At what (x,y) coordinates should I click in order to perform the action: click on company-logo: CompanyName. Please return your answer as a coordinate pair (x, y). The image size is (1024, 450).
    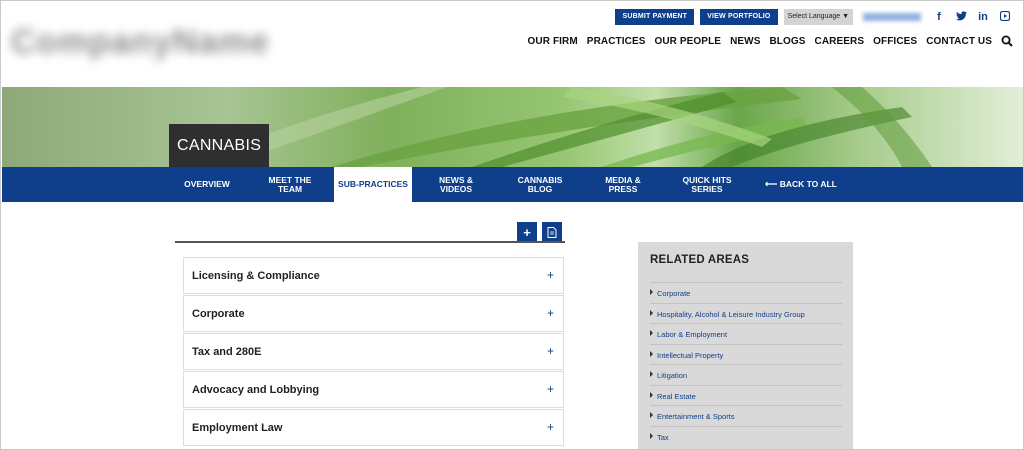
    Looking at the image, I should click on (140, 46).